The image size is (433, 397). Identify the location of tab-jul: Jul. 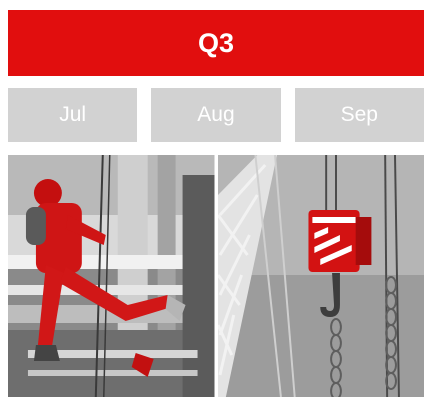
(73, 115).